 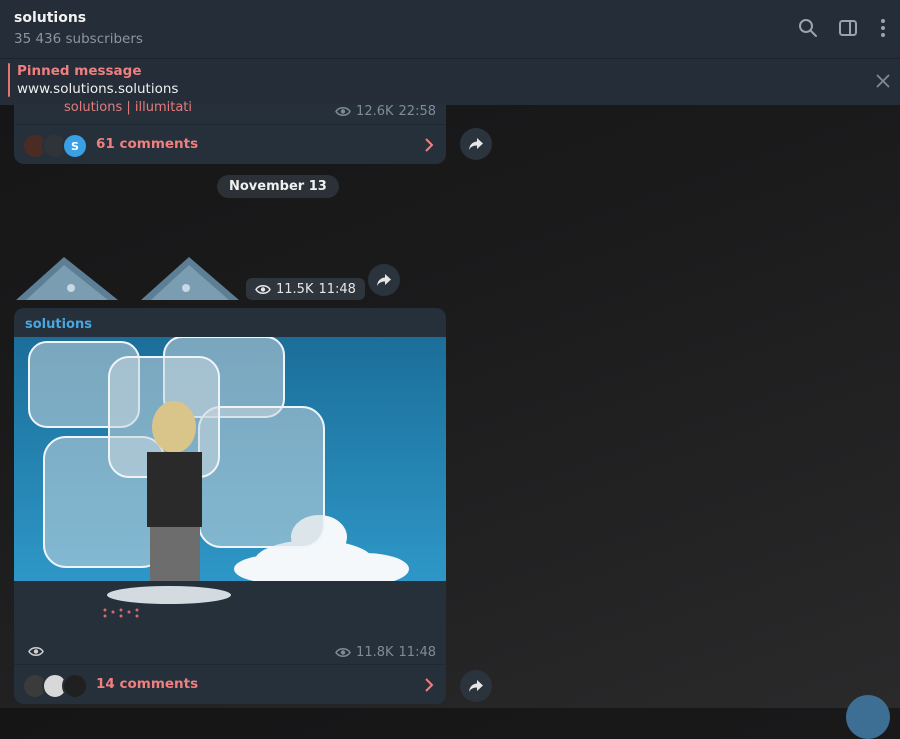 I want to click on message-meta: 11.8K 11:48, so click(x=385, y=652).